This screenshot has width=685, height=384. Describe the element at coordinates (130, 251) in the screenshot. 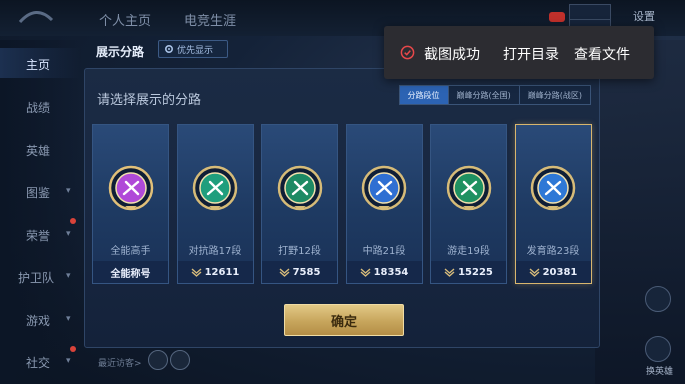

I see `lane-card-label: 全能高手` at that location.